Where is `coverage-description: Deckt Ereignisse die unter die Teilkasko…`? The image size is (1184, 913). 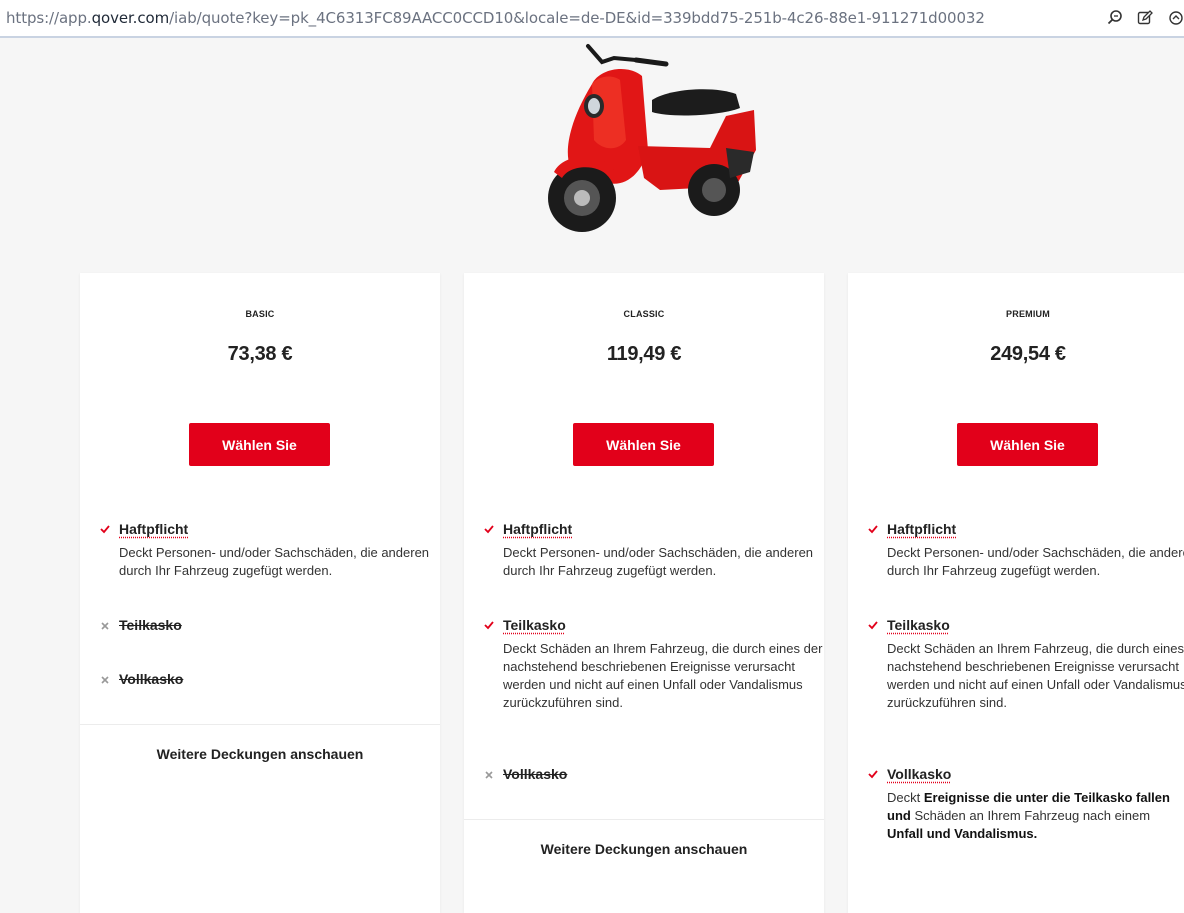 coverage-description: Deckt Ereignisse die unter die Teilkasko… is located at coordinates (1035, 816).